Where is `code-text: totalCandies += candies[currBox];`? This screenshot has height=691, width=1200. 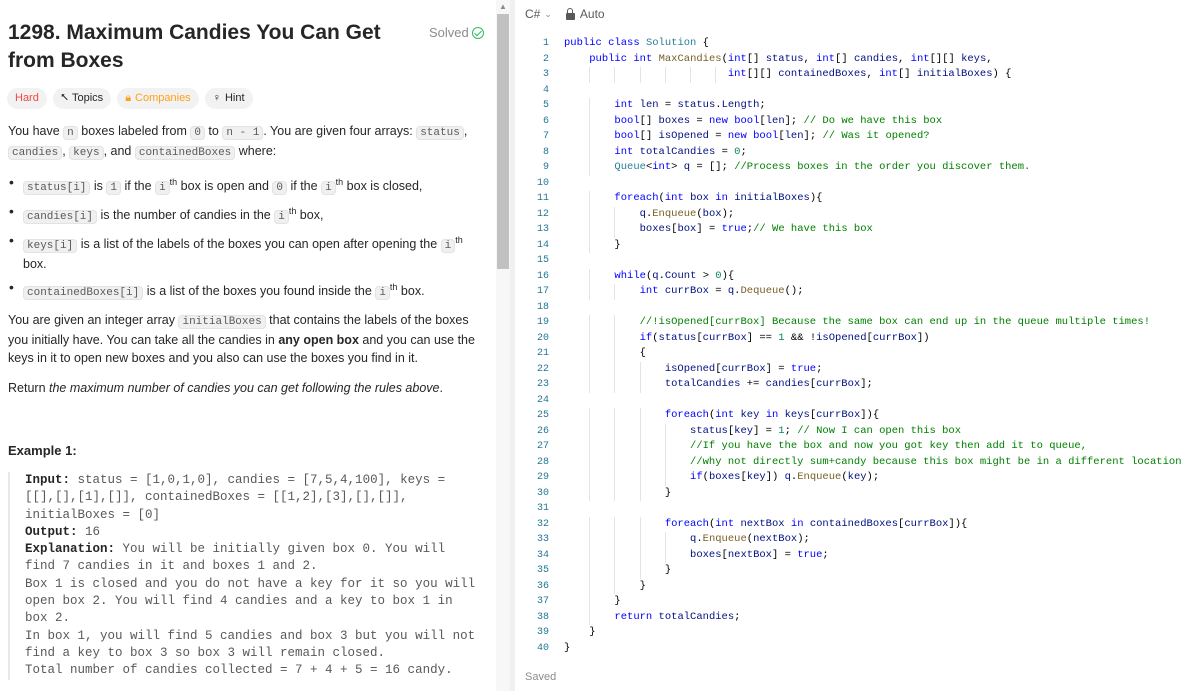 code-text: totalCandies += candies[currBox]; is located at coordinates (768, 384).